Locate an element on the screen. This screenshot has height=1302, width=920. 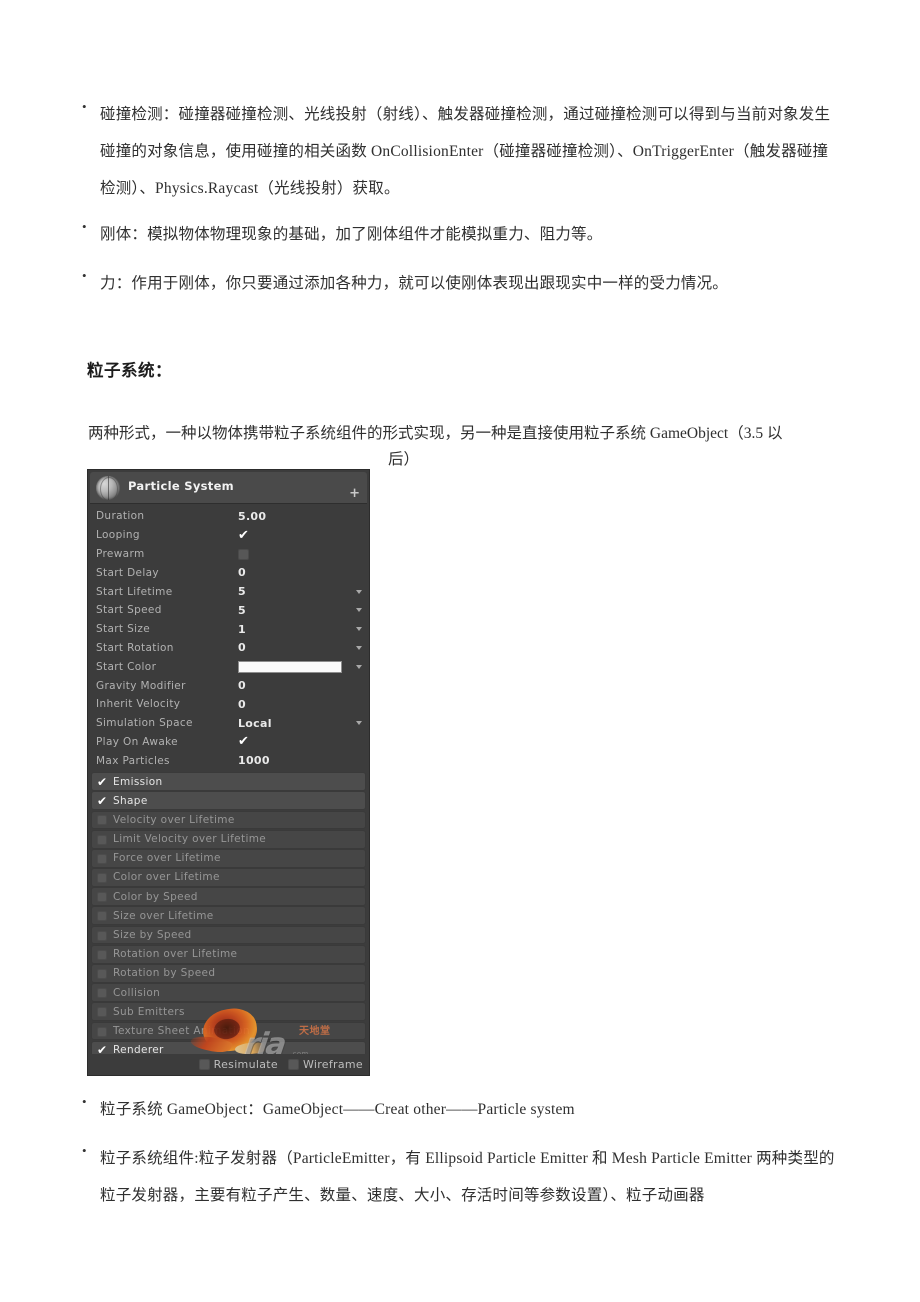
property-label: Prewarm is located at coordinates (120, 553).